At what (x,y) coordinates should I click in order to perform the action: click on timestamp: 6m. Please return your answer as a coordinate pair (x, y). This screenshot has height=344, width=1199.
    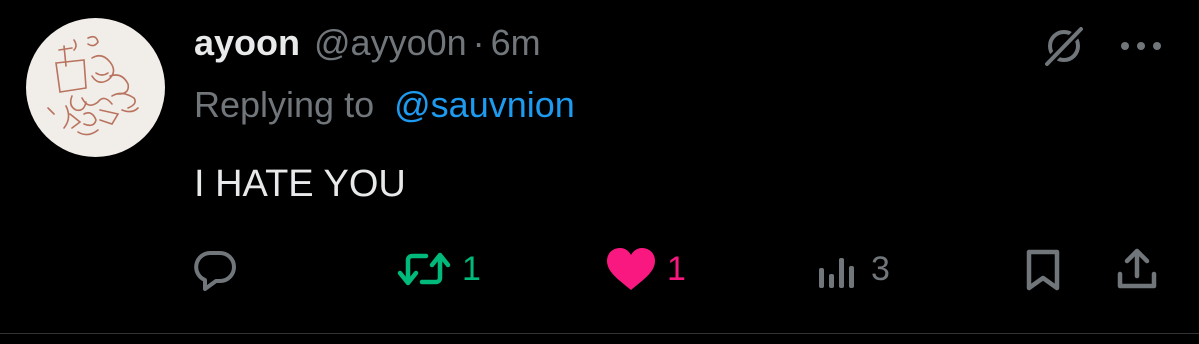
    Looking at the image, I should click on (516, 43).